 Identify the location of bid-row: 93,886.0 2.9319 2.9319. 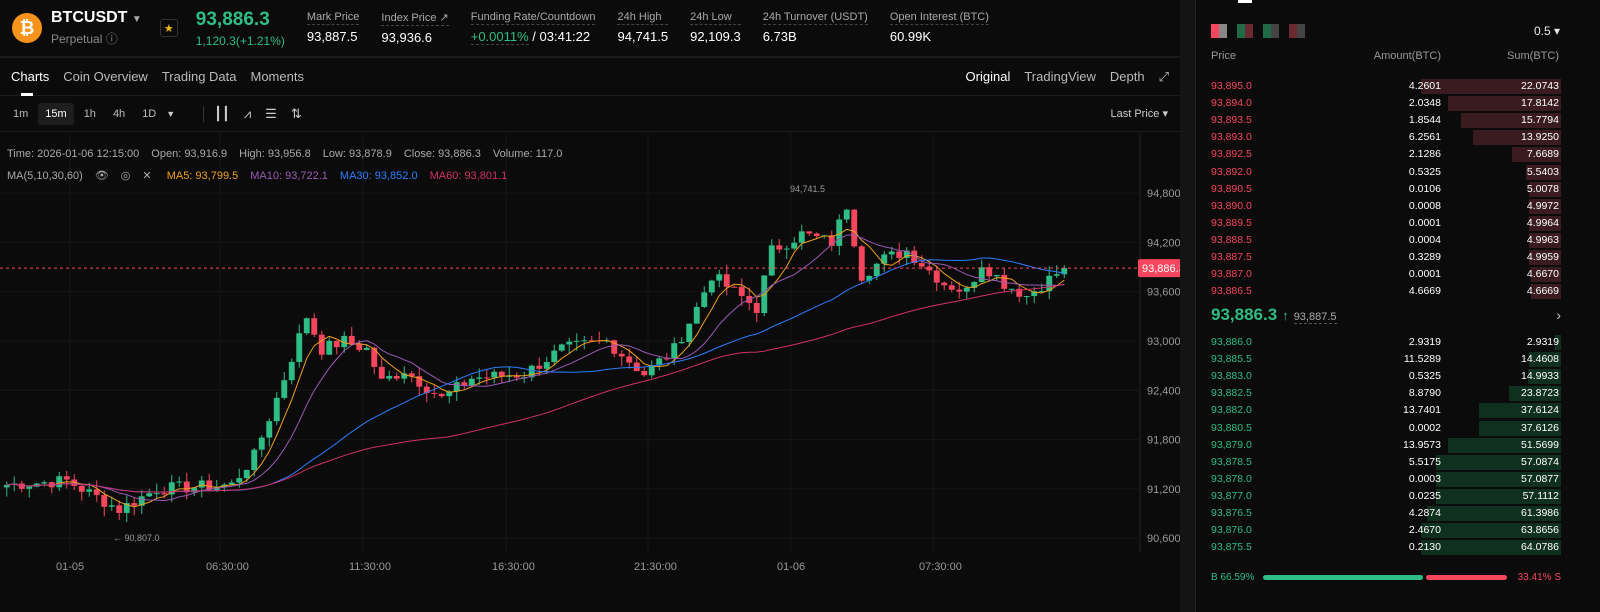
(1386, 342).